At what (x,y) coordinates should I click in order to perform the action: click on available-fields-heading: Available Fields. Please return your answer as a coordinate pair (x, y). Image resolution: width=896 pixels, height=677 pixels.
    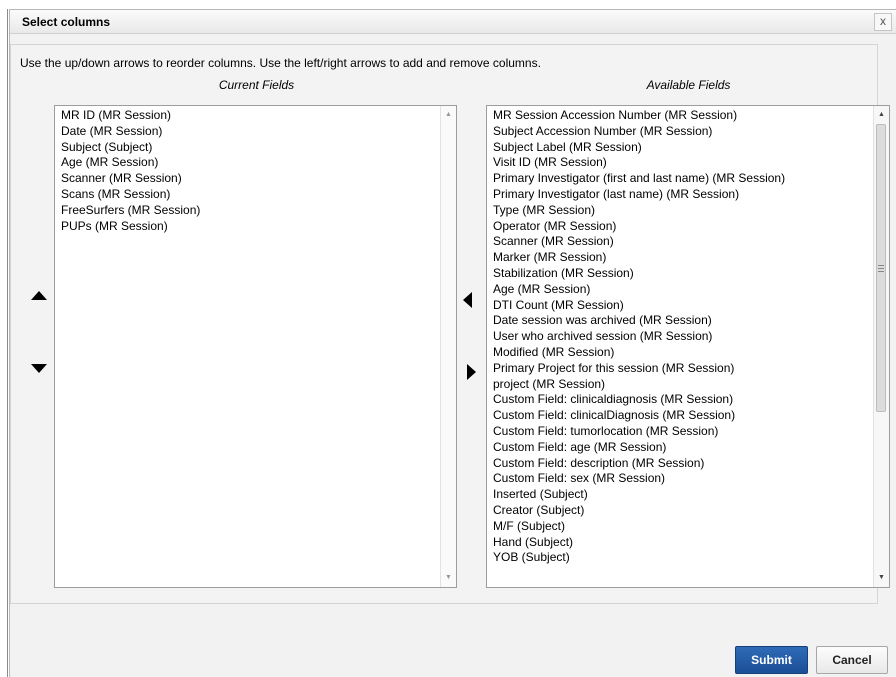
    Looking at the image, I should click on (688, 85).